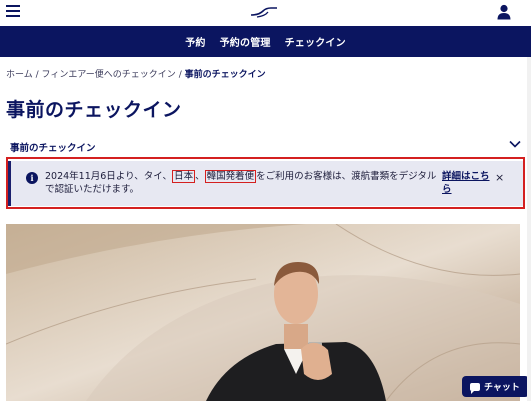  Describe the element at coordinates (315, 41) in the screenshot. I see `nav-item-checkin: チェックイン` at that location.